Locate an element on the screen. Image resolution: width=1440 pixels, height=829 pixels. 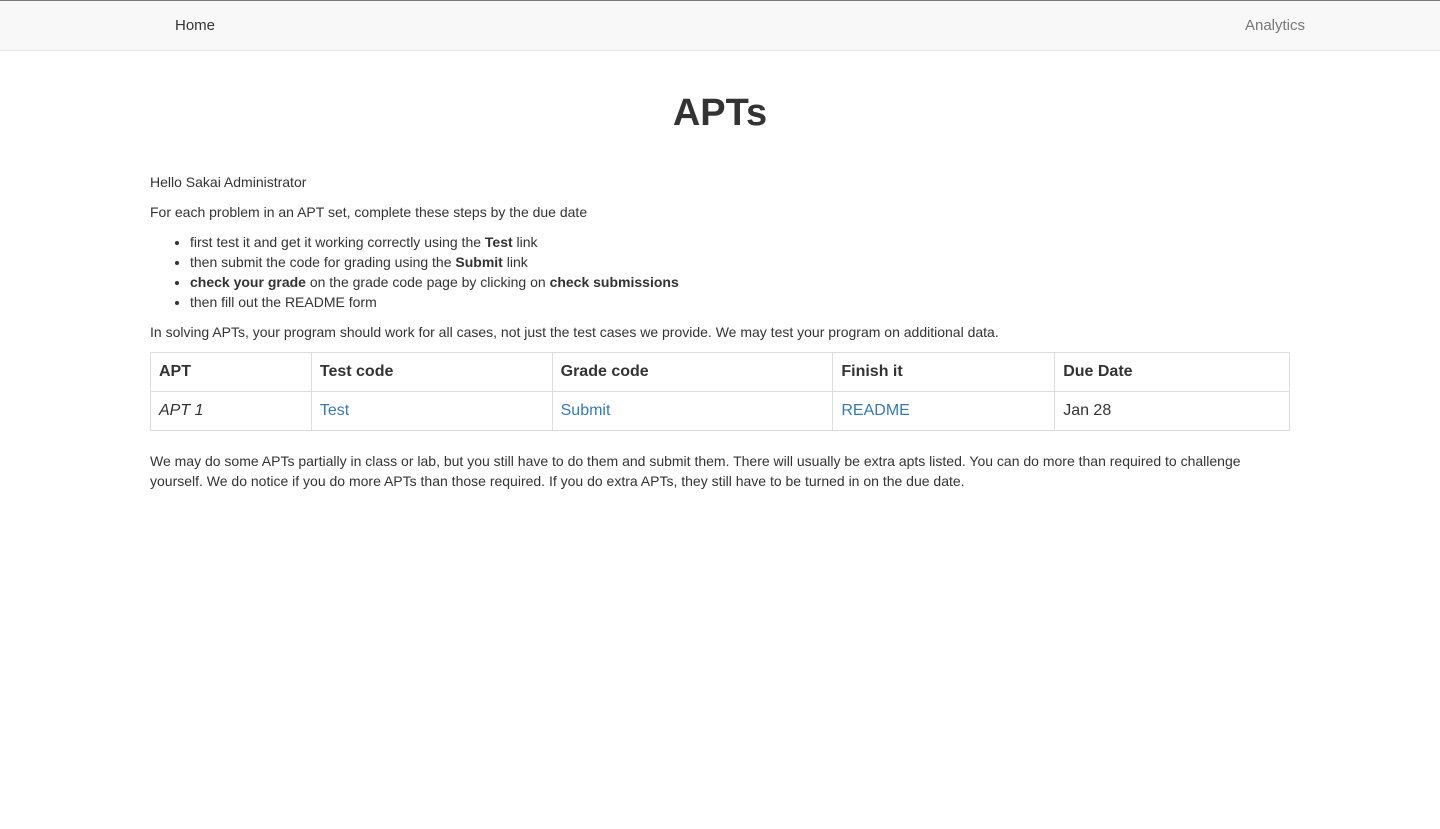
step-text: on the grade code page by clicking on is located at coordinates (427, 282).